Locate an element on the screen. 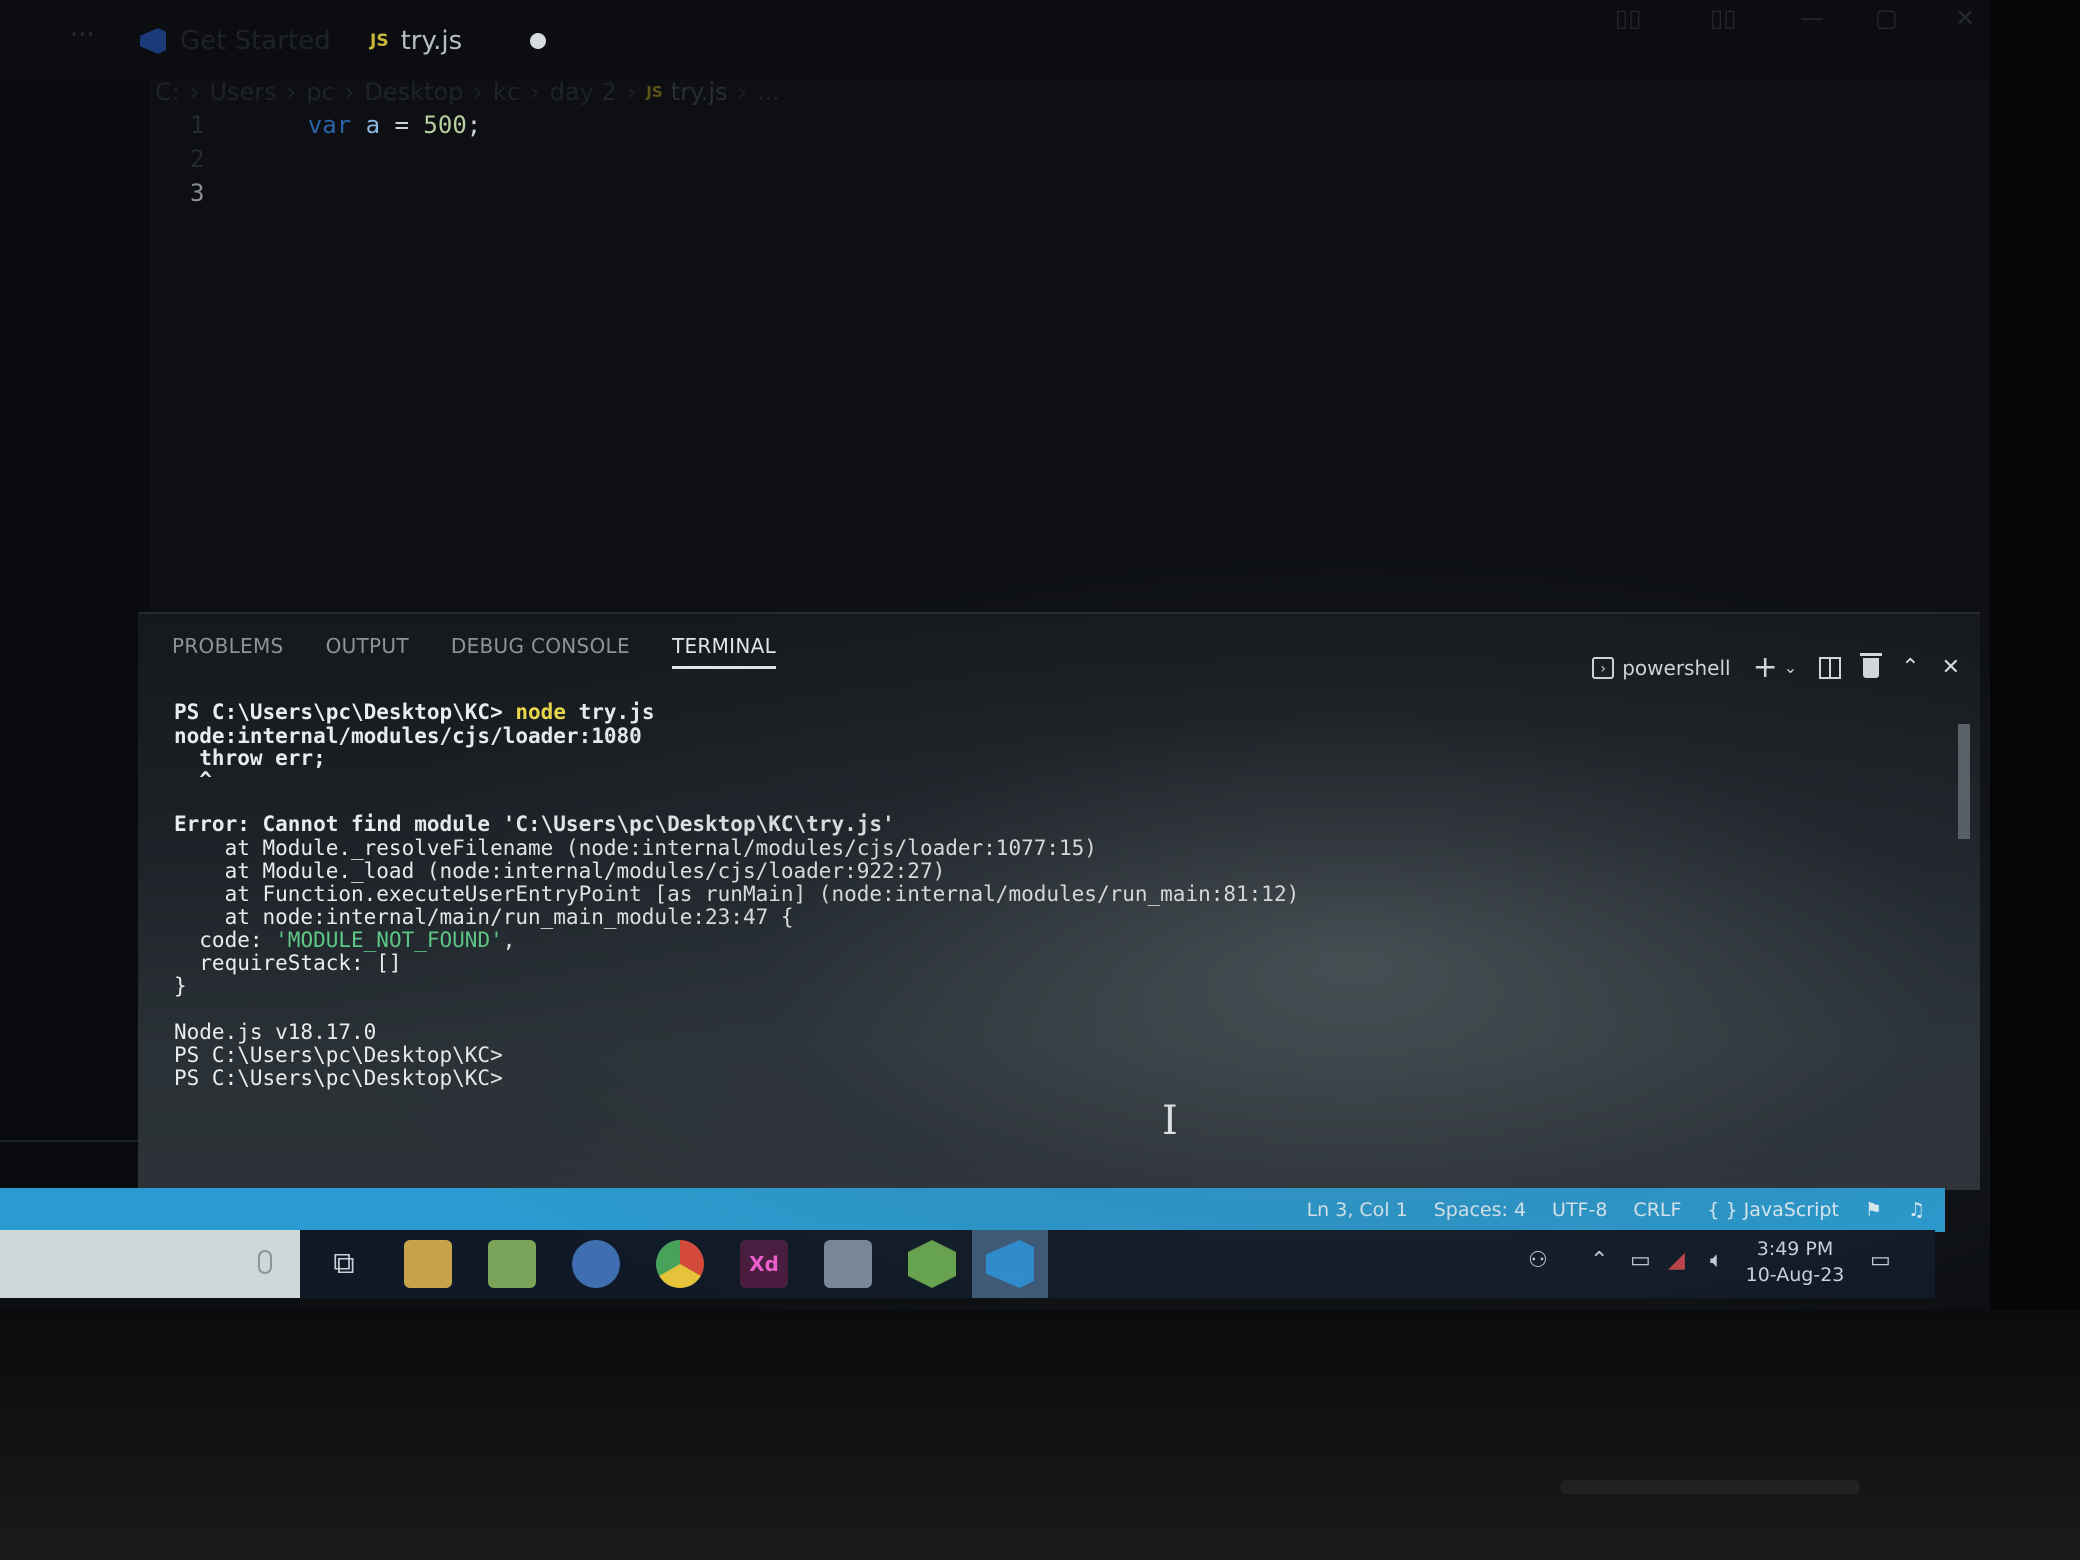 Image resolution: width=2080 pixels, height=1560 pixels. terminal-line: } is located at coordinates (180, 986).